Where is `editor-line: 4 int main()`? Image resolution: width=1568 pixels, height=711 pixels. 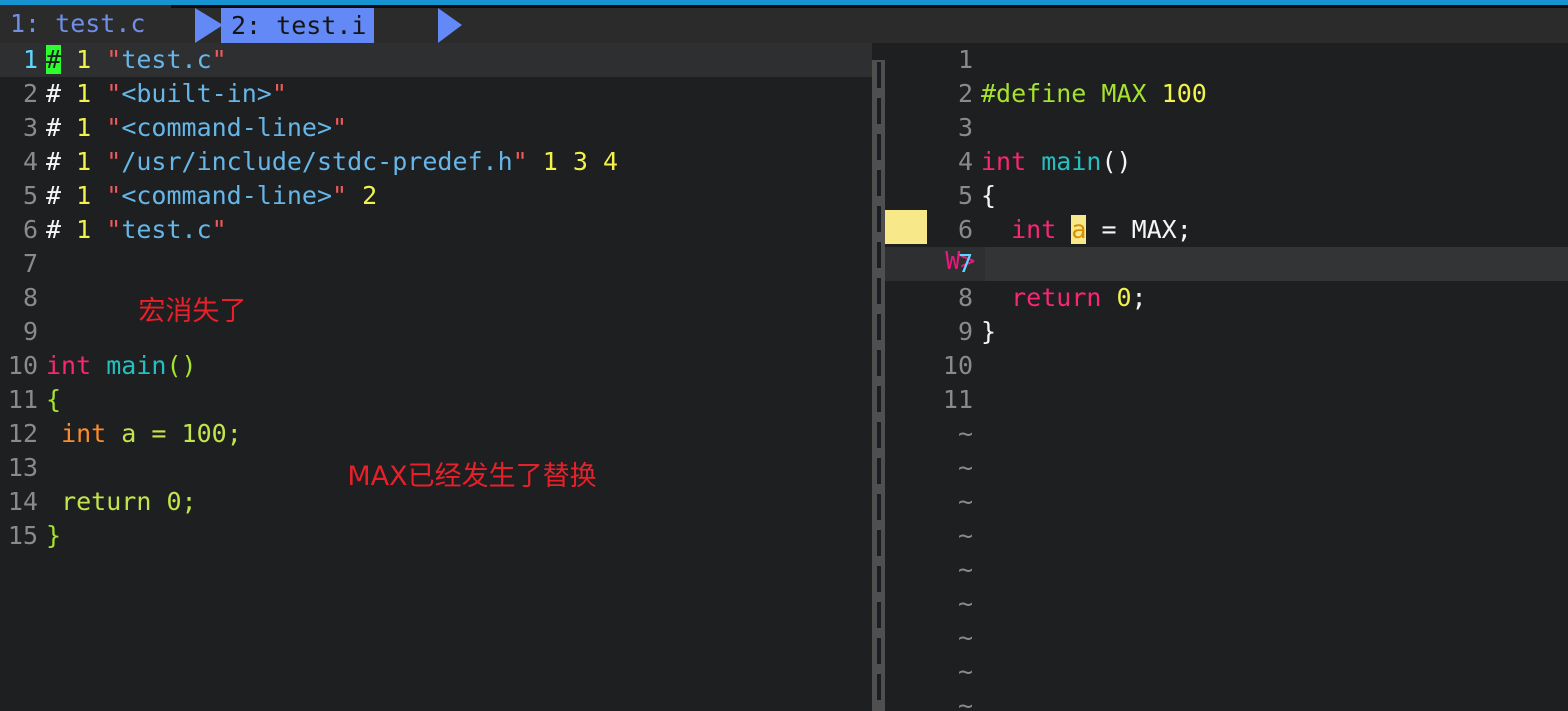 editor-line: 4 int main() is located at coordinates (1226, 162).